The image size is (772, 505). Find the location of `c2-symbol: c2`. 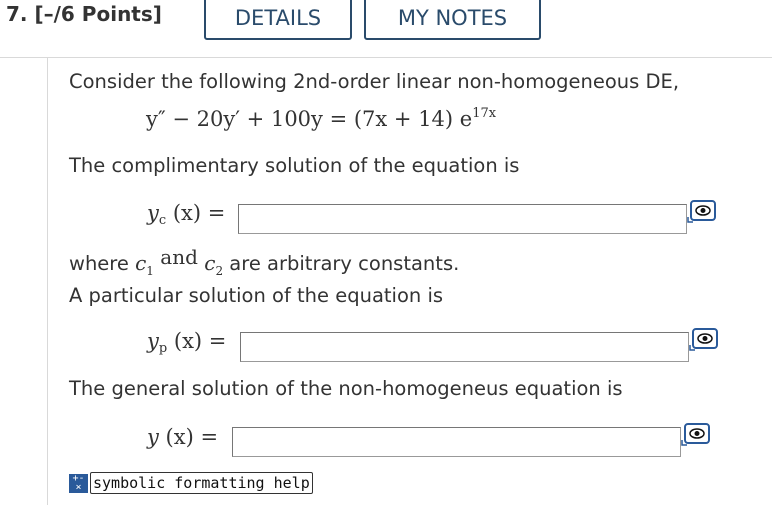

c2-symbol: c2 is located at coordinates (214, 264).